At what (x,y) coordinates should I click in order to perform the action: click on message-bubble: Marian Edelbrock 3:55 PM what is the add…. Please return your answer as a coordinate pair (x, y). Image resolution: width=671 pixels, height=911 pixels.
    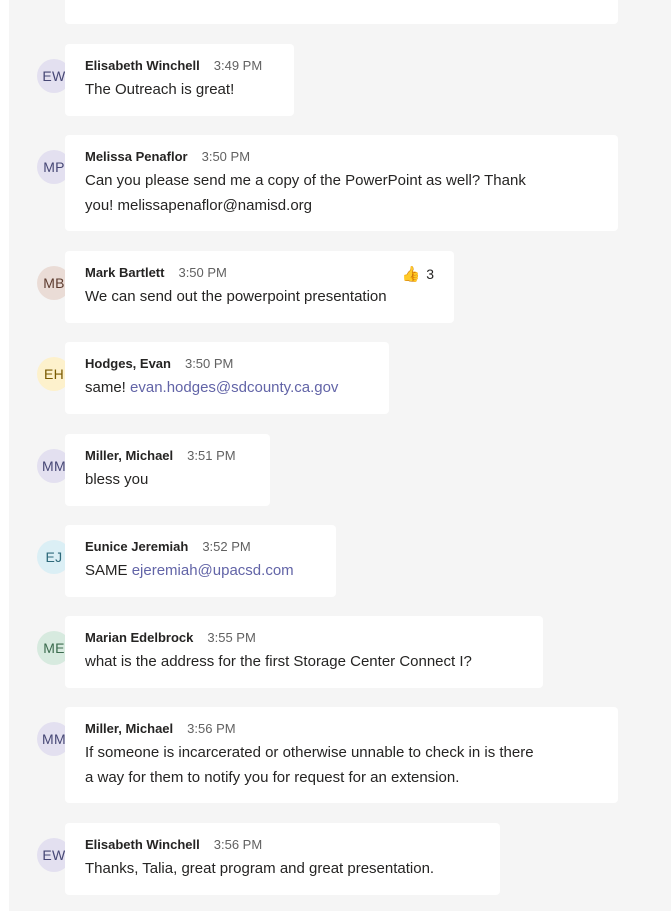
    Looking at the image, I should click on (304, 652).